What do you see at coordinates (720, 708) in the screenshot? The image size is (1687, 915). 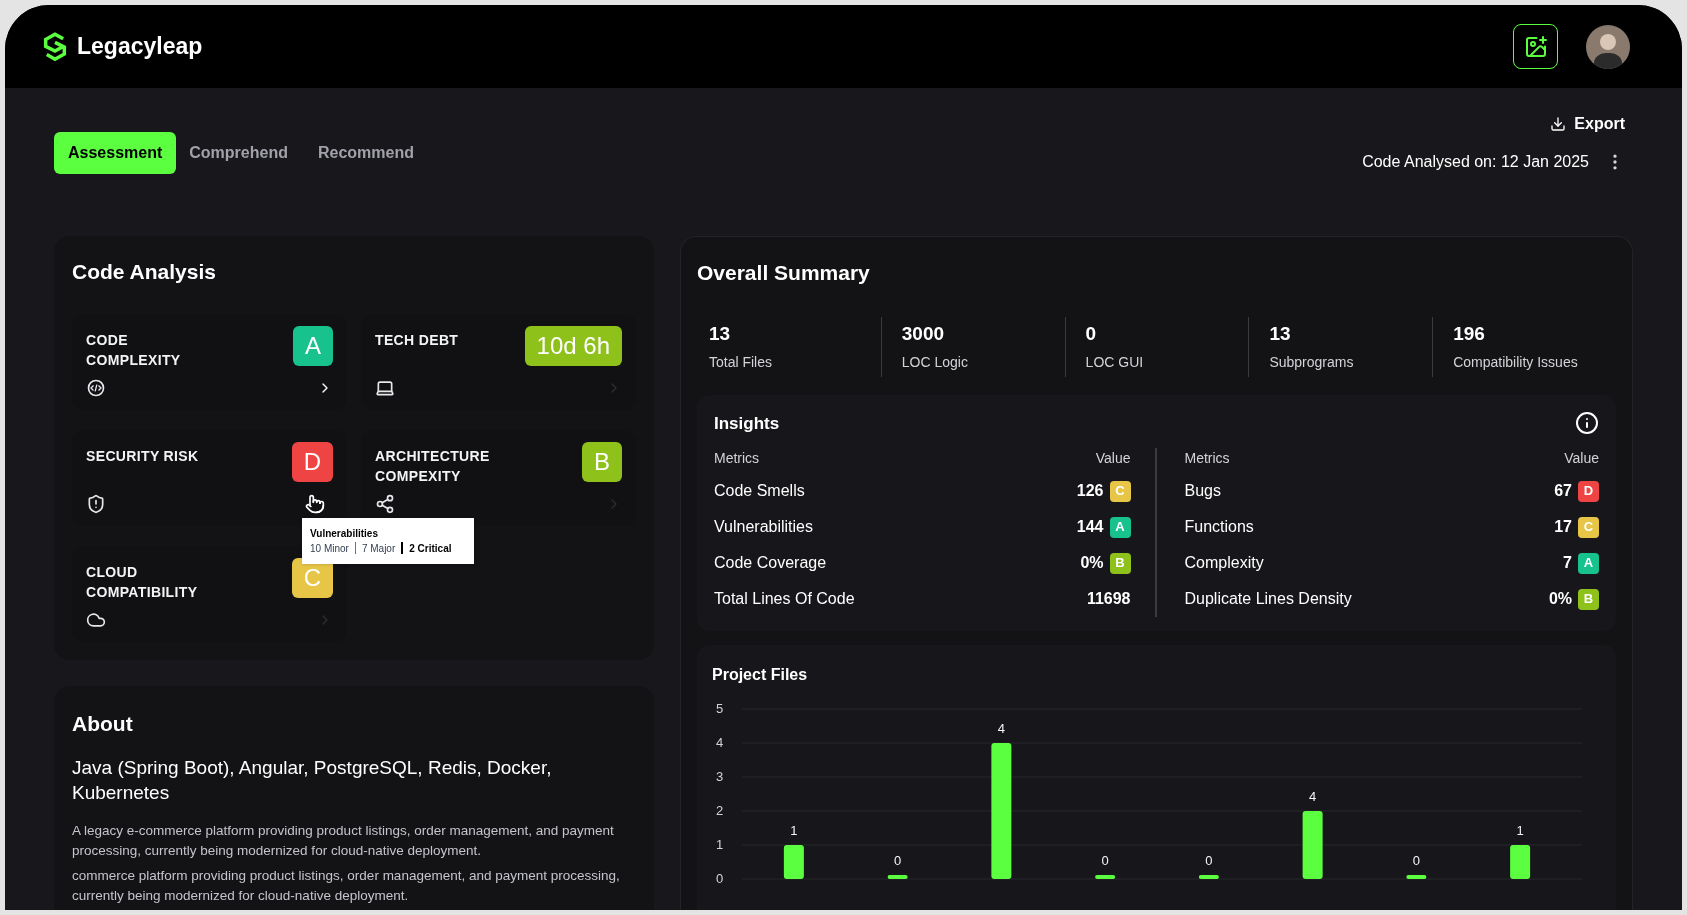 I see `axis-tick-label: 5` at bounding box center [720, 708].